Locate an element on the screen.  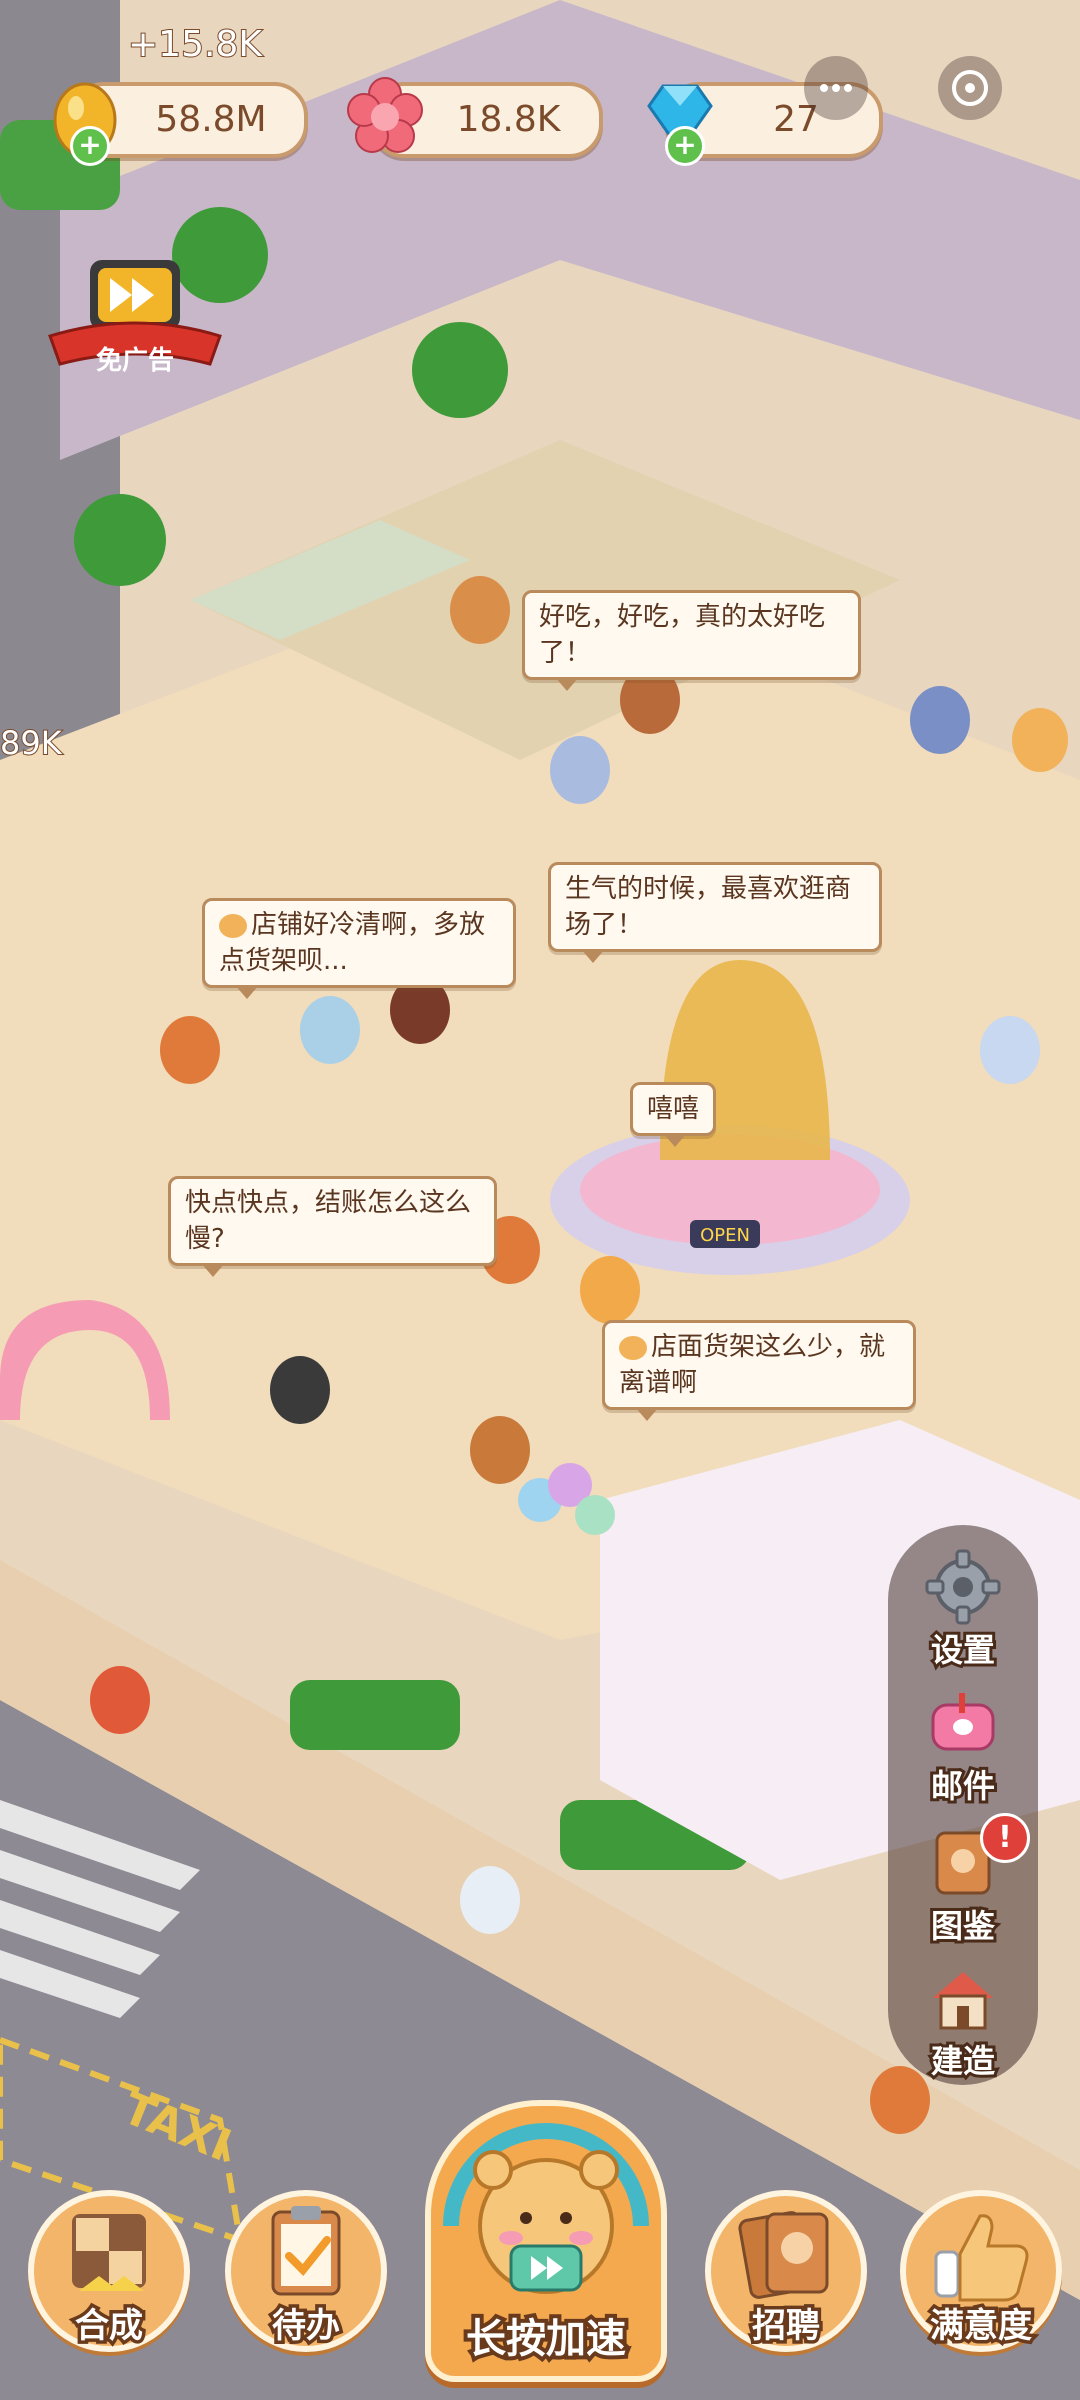
satisfaction-button: 满意度 is located at coordinates (981, 2271).